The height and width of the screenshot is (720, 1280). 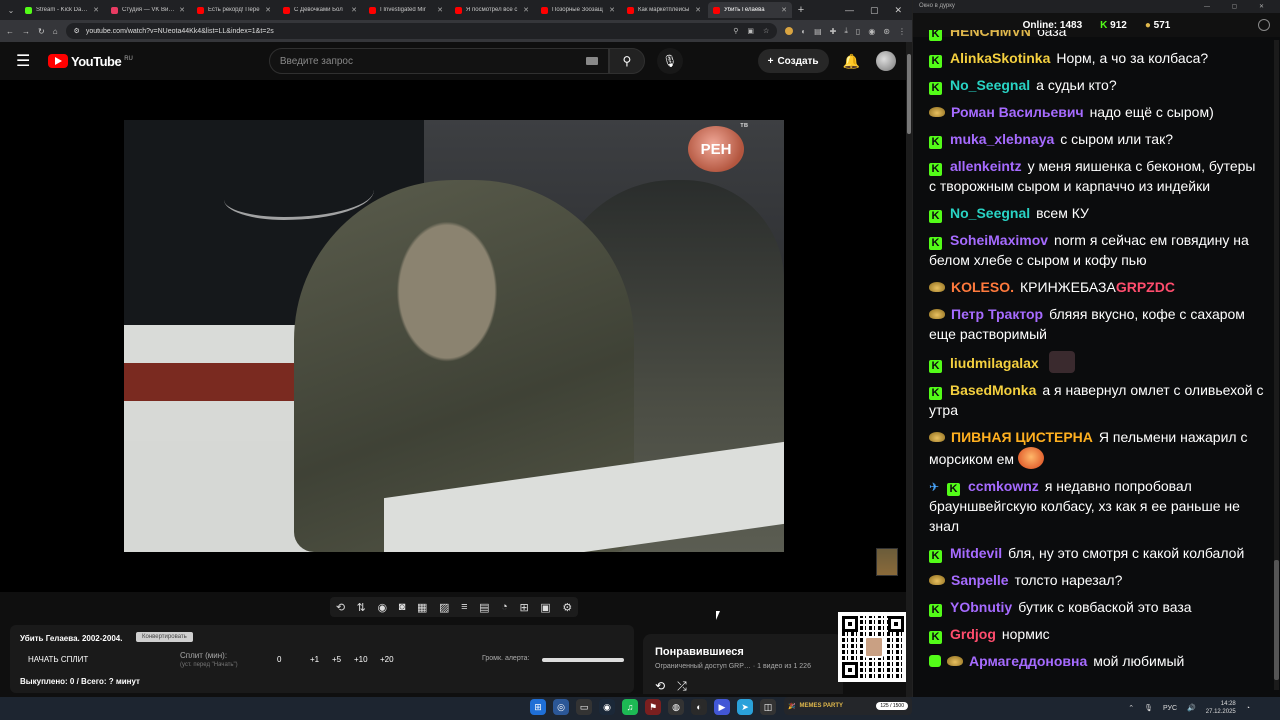 I want to click on reload-icon: ↻, so click(x=41, y=31).